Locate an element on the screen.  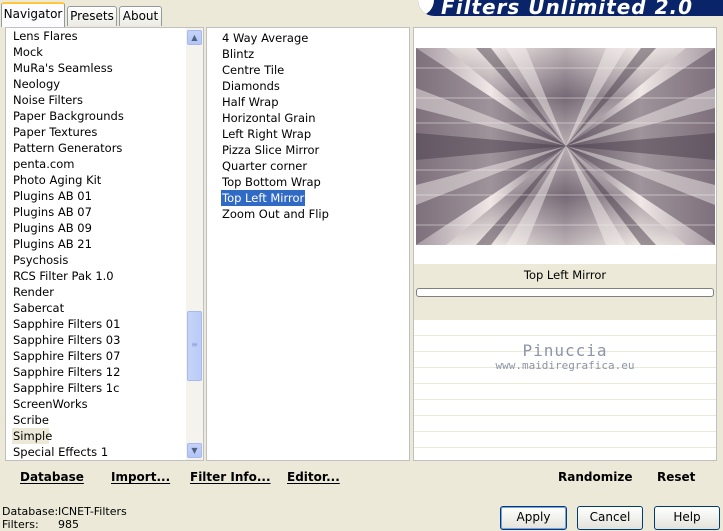
category-scrollbar: ▲ ≡ ▼ is located at coordinates (194, 244).